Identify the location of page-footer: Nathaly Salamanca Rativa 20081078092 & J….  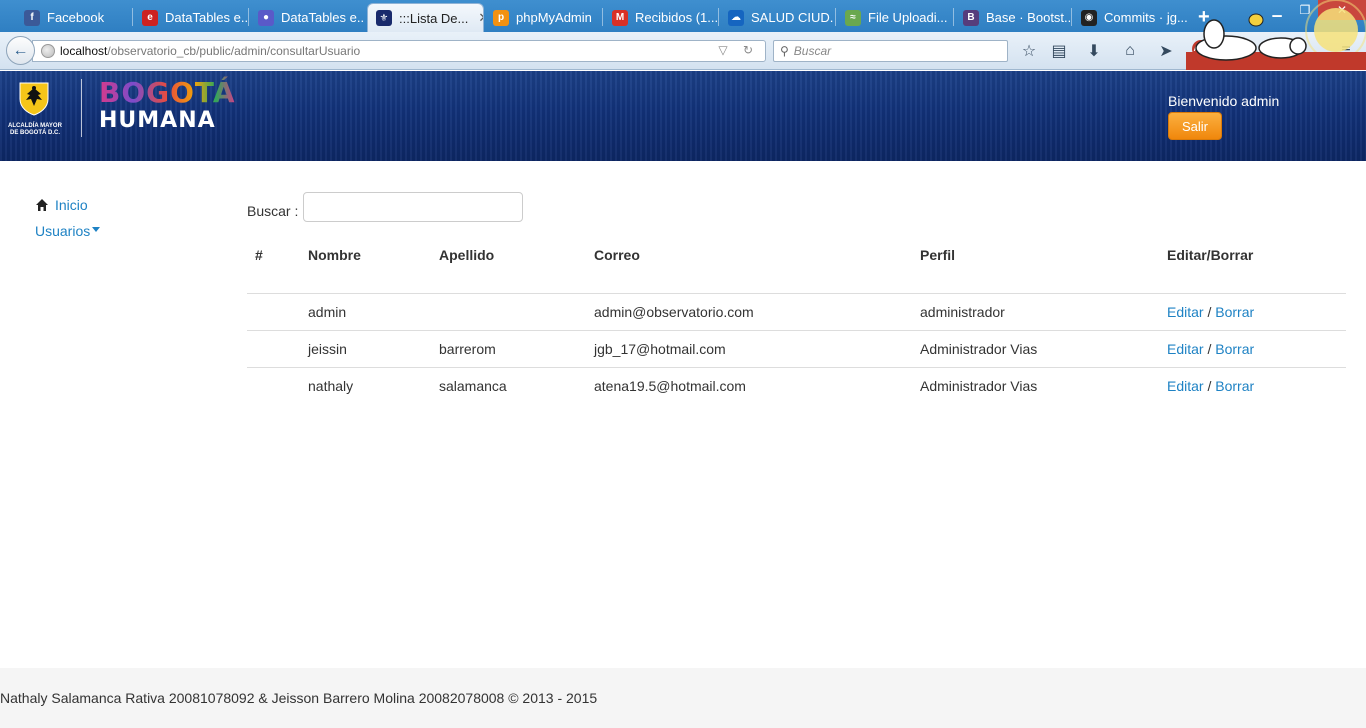
(683, 698).